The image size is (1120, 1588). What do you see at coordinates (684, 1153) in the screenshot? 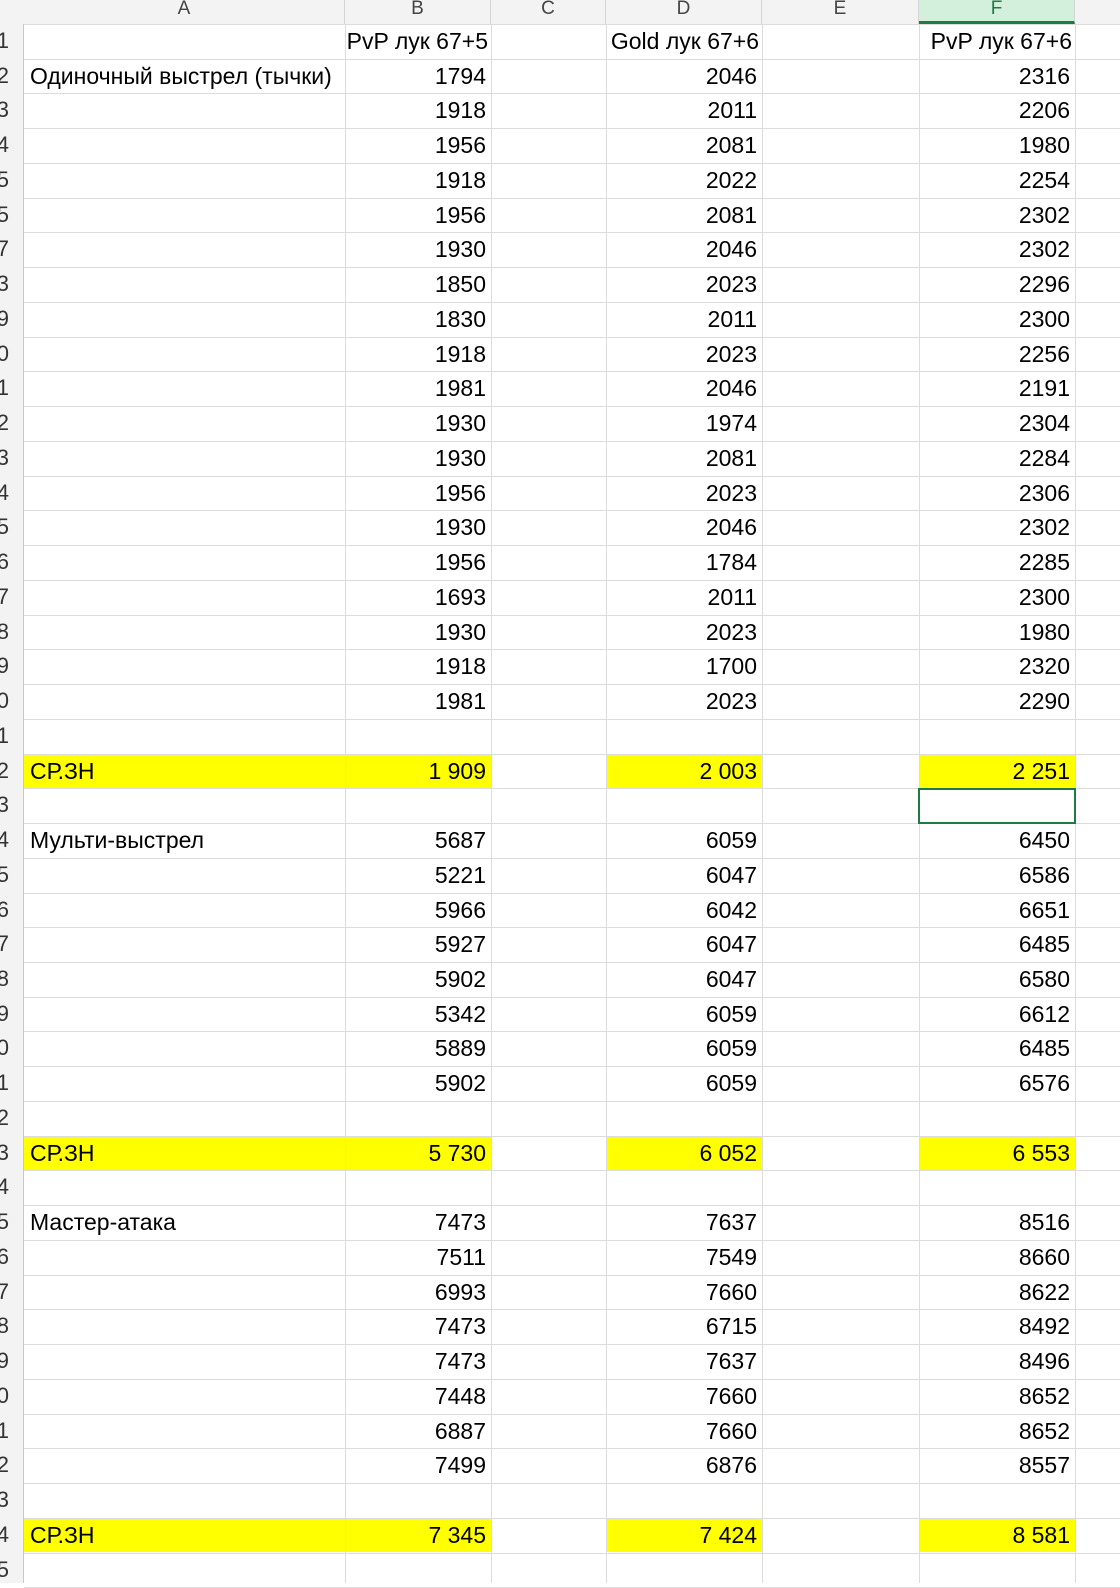
I see `average-value: 6 052` at bounding box center [684, 1153].